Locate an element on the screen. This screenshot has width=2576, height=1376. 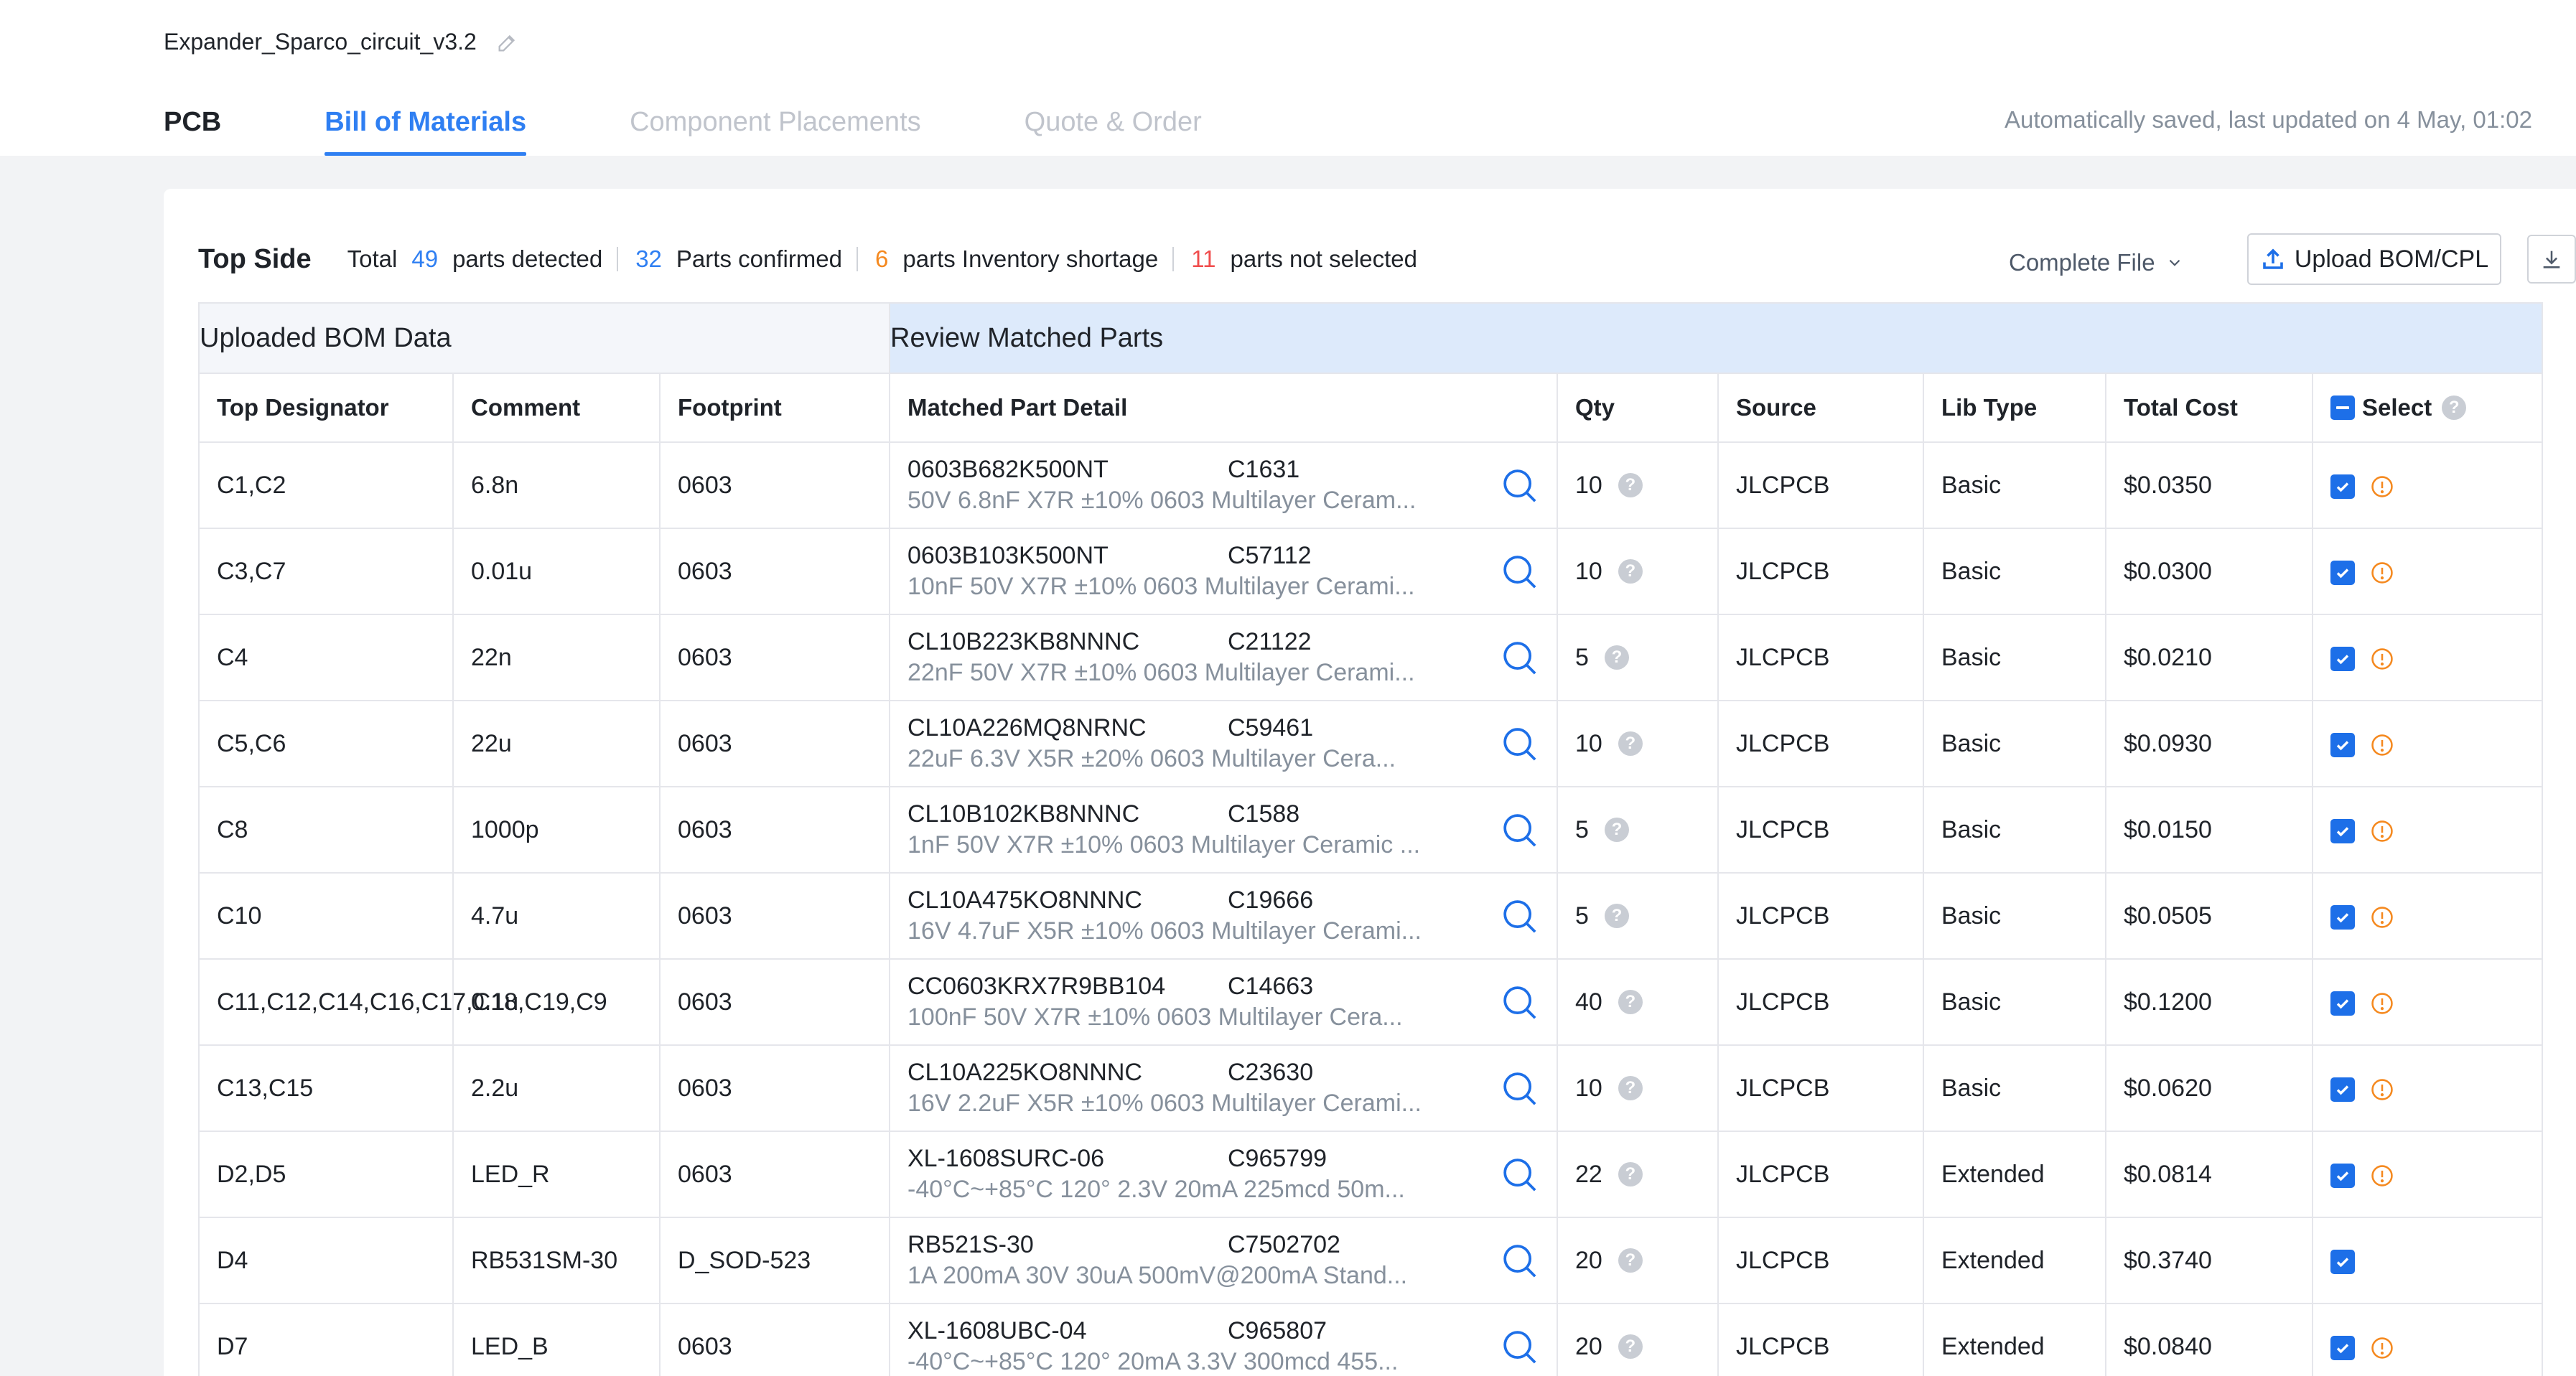
matched-part-code: C21122 is located at coordinates (1270, 642).